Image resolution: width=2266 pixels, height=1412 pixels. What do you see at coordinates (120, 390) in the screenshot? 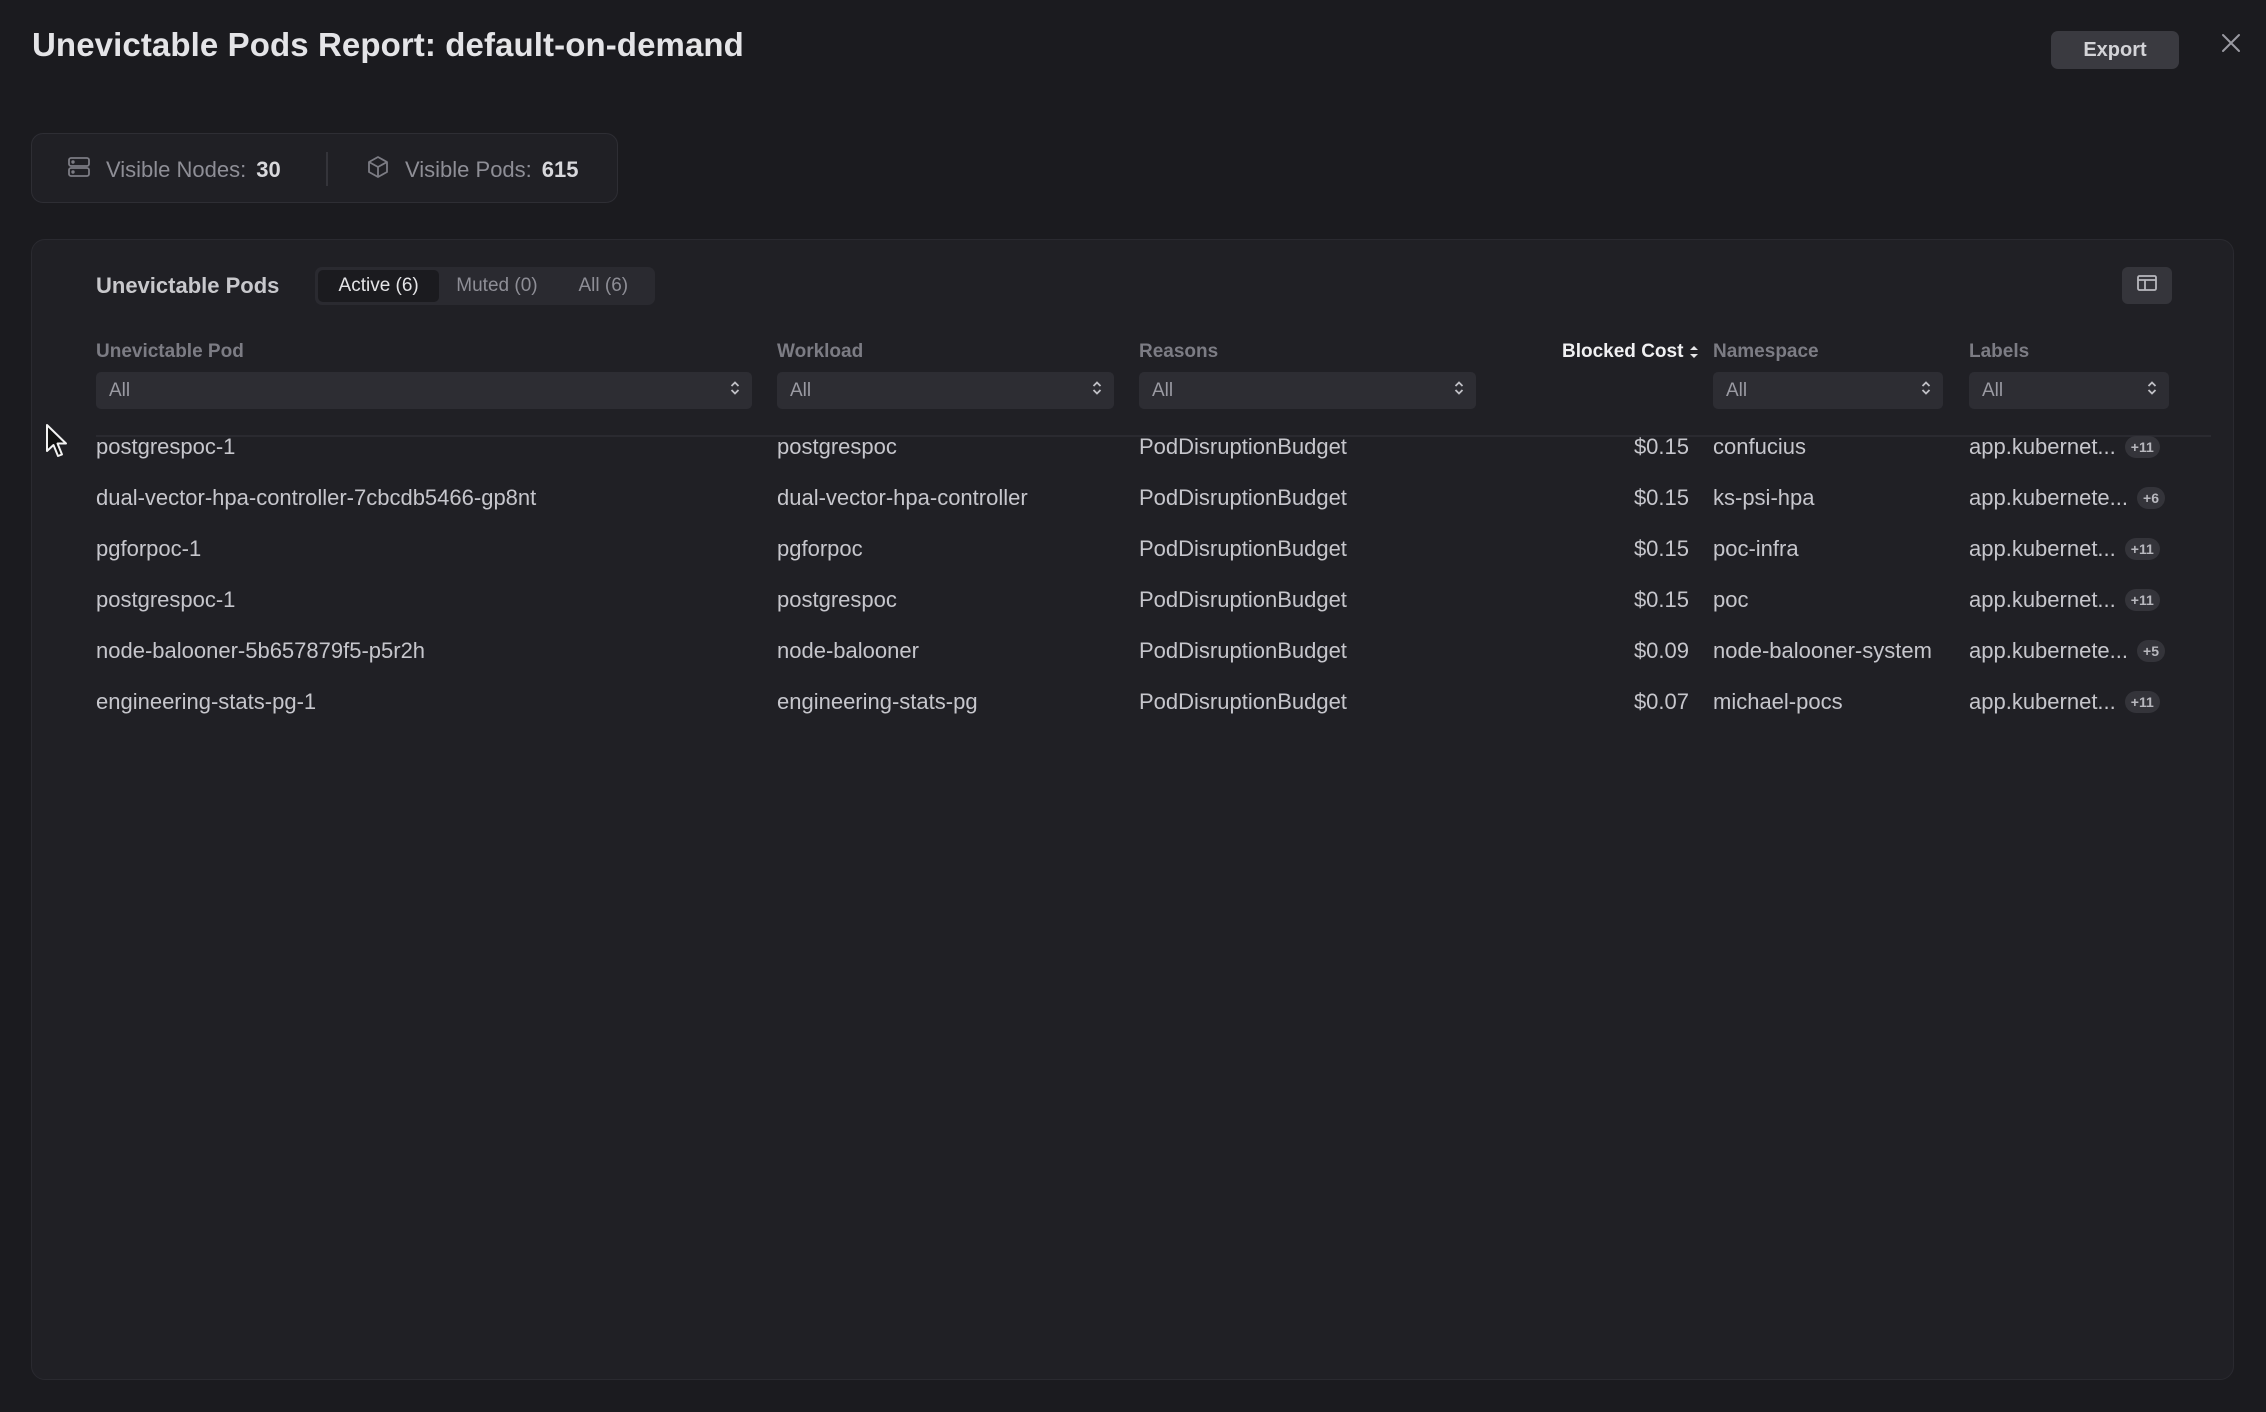
I see `pod-filter-value: All` at bounding box center [120, 390].